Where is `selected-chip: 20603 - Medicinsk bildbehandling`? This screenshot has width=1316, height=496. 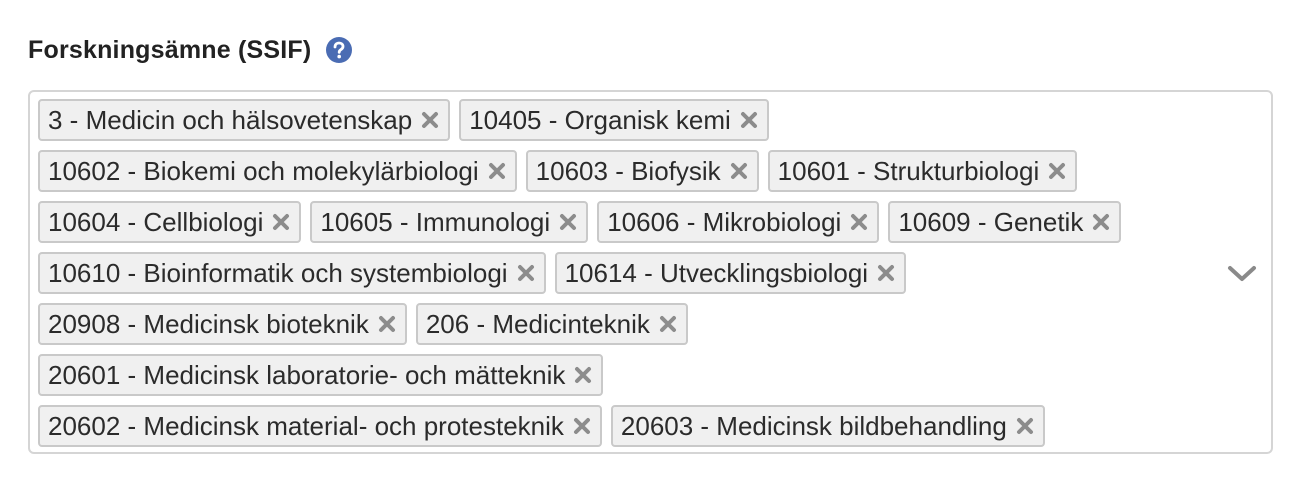 selected-chip: 20603 - Medicinsk bildbehandling is located at coordinates (827, 426).